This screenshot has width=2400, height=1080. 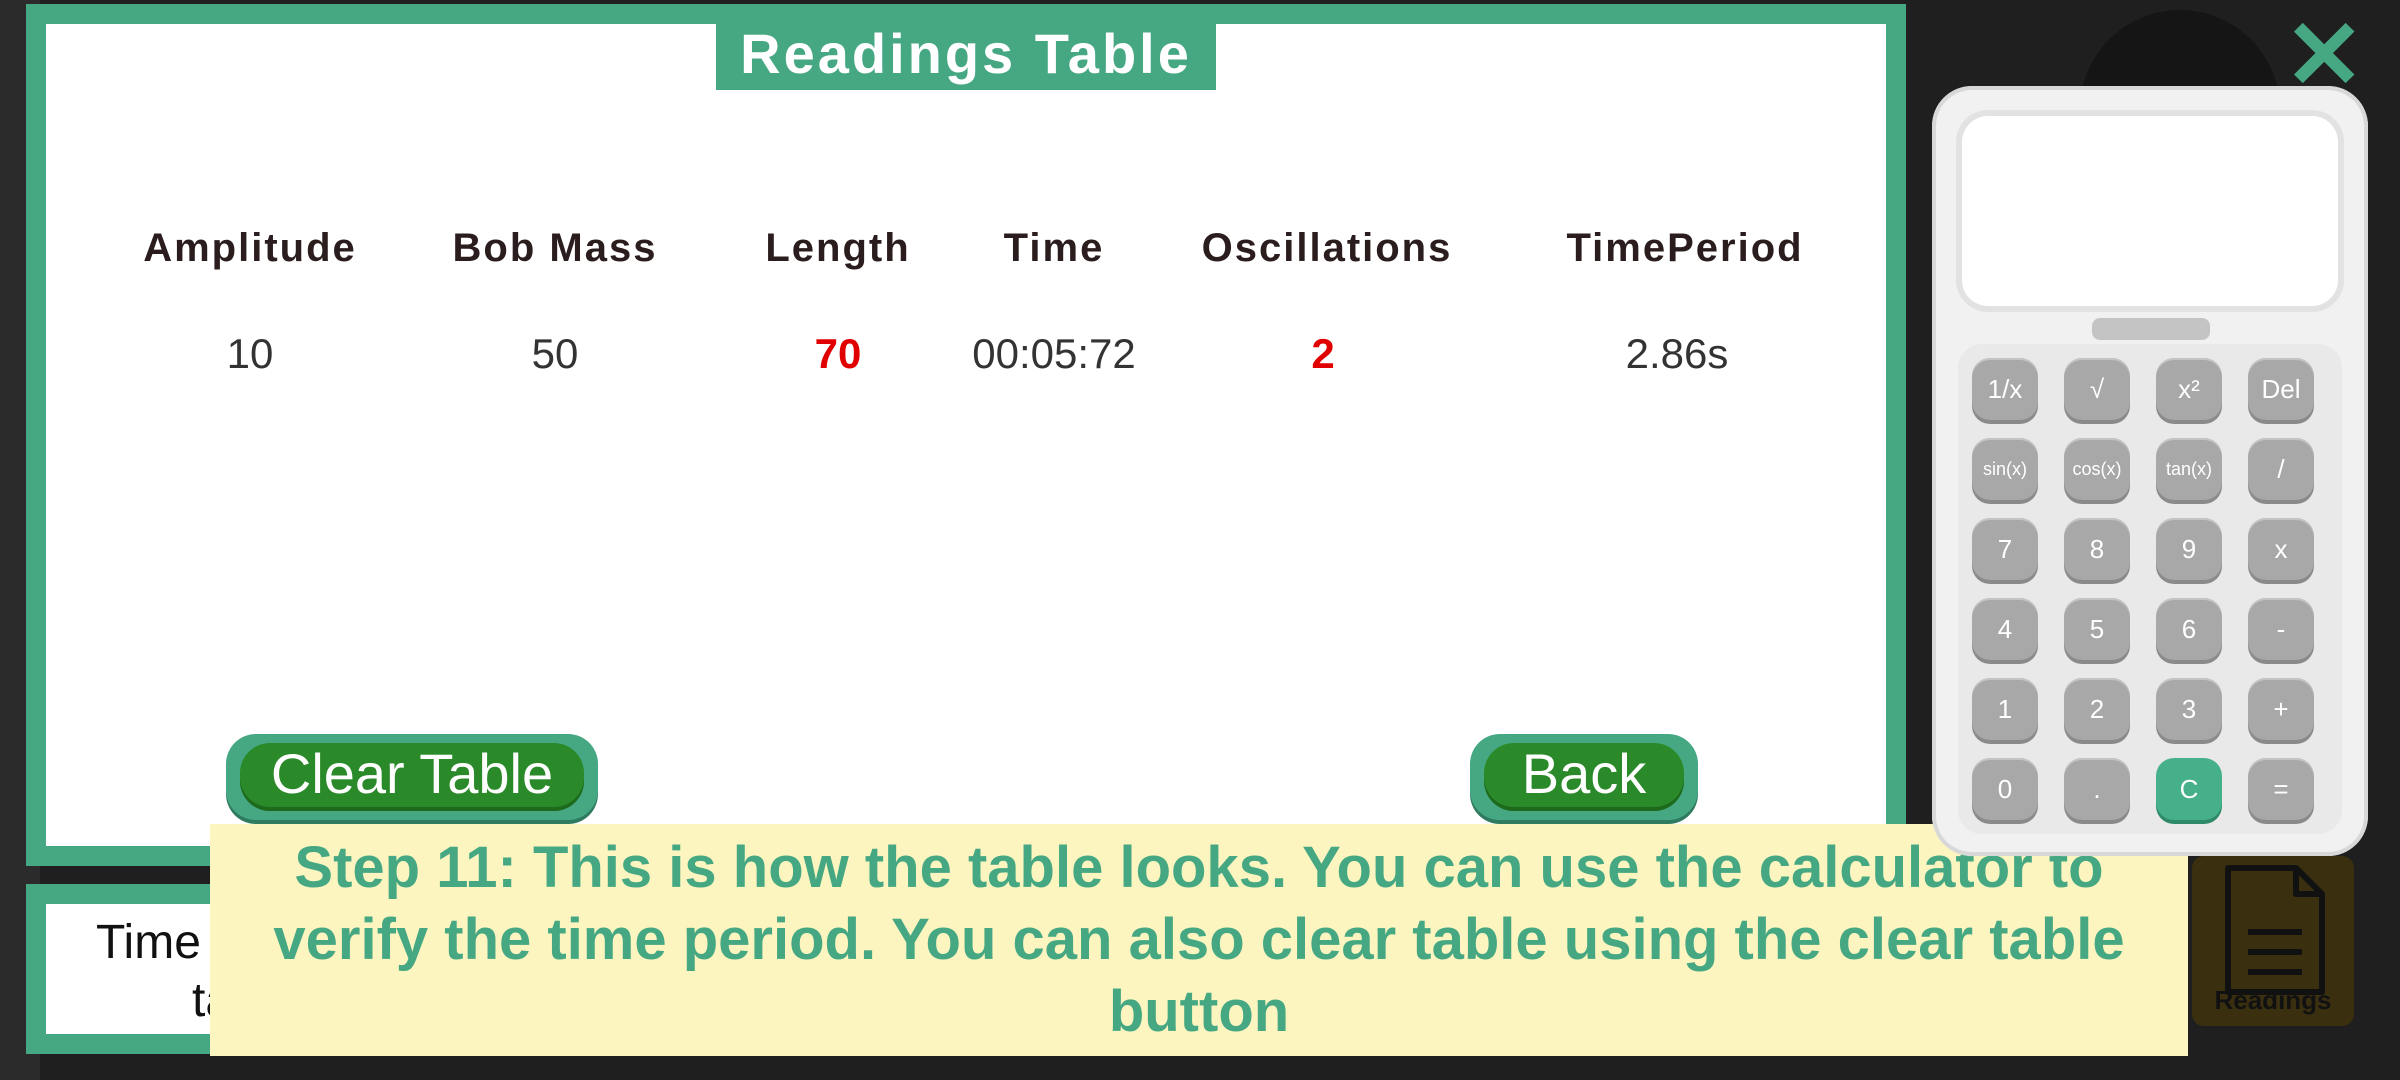 I want to click on key-5: 5, so click(x=2097, y=629).